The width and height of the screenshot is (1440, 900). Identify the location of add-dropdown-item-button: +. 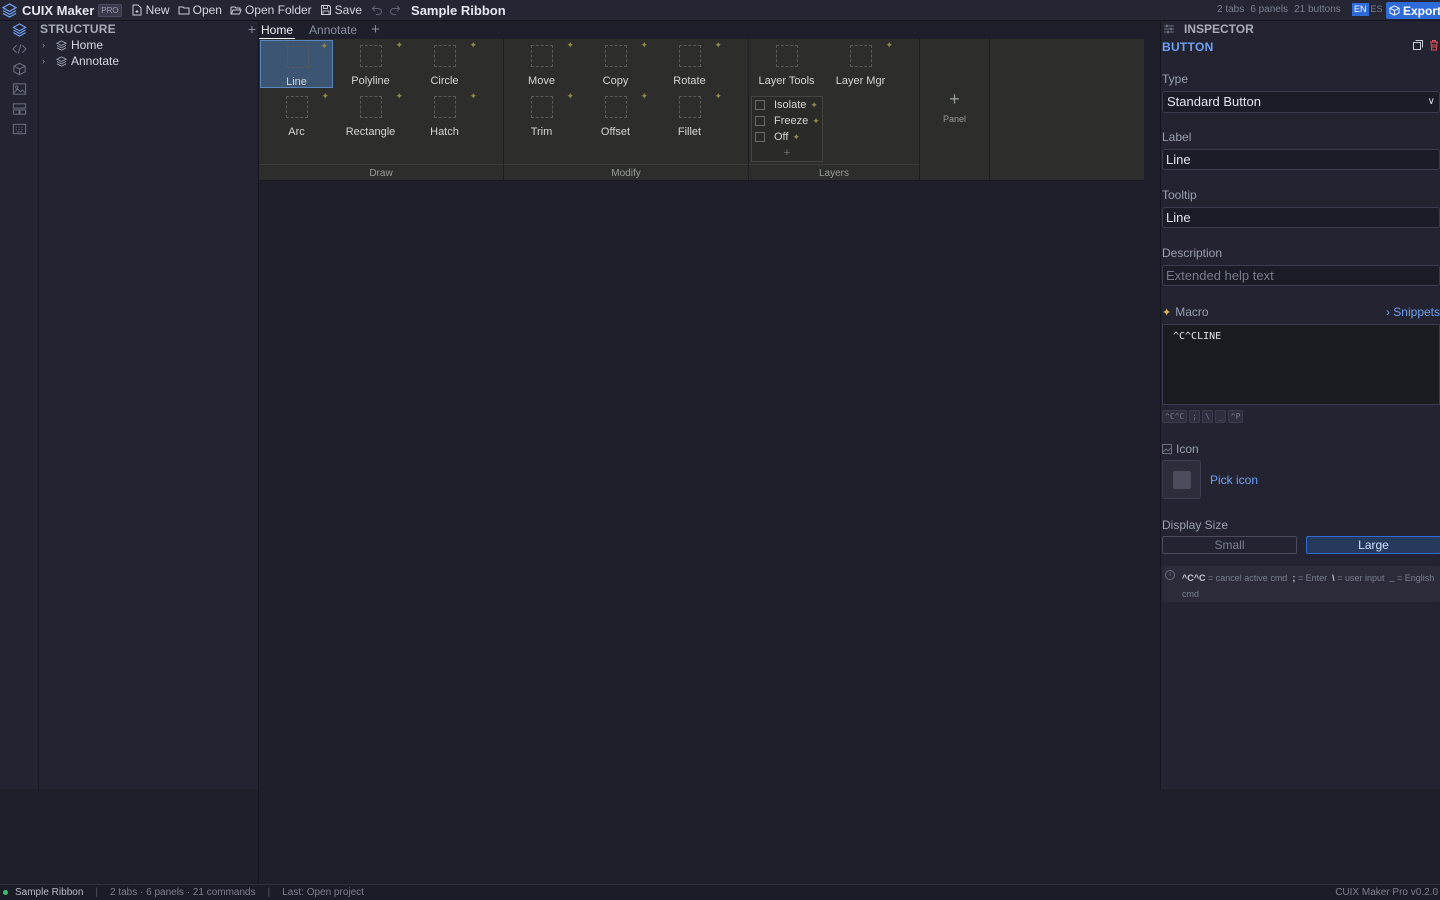
(787, 153).